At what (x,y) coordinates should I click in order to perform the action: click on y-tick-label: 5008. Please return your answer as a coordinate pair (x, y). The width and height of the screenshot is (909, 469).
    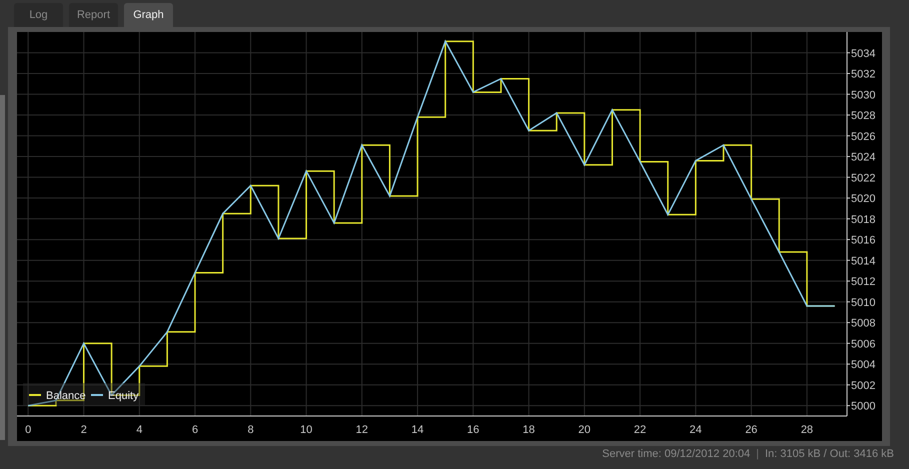
    Looking at the image, I should click on (863, 324).